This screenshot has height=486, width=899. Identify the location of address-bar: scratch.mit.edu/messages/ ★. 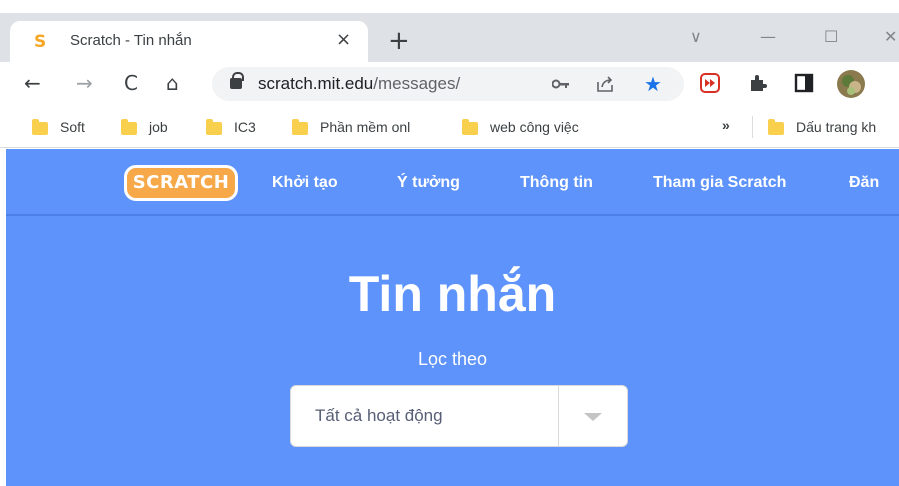
(448, 84).